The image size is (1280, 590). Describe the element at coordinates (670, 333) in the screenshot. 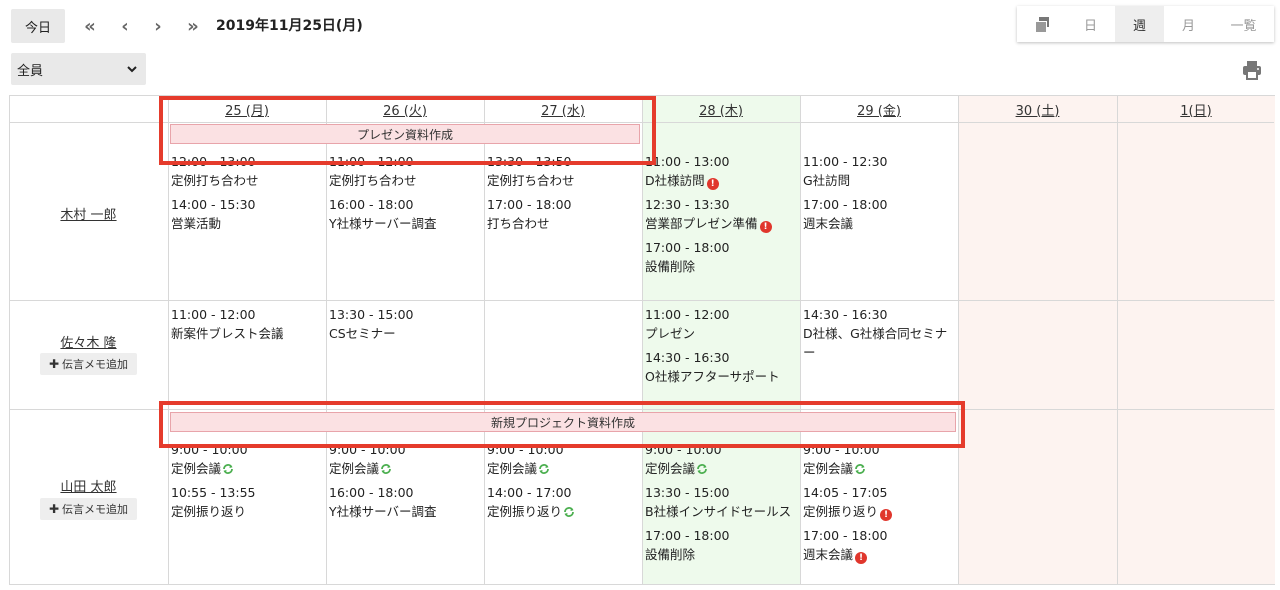

I see `event-title: プレゼン` at that location.